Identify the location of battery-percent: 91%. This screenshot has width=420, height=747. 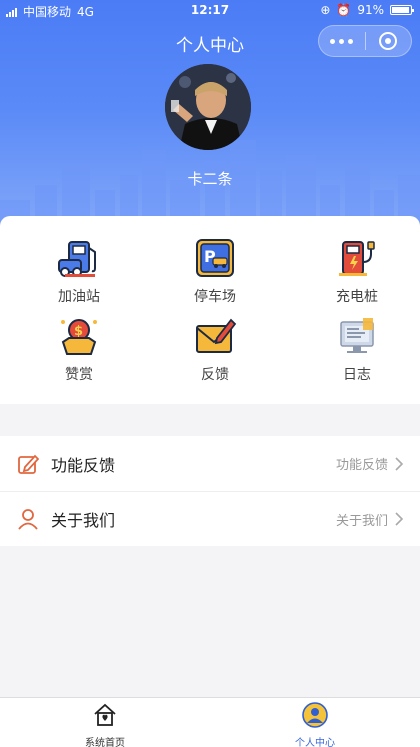
(370, 10).